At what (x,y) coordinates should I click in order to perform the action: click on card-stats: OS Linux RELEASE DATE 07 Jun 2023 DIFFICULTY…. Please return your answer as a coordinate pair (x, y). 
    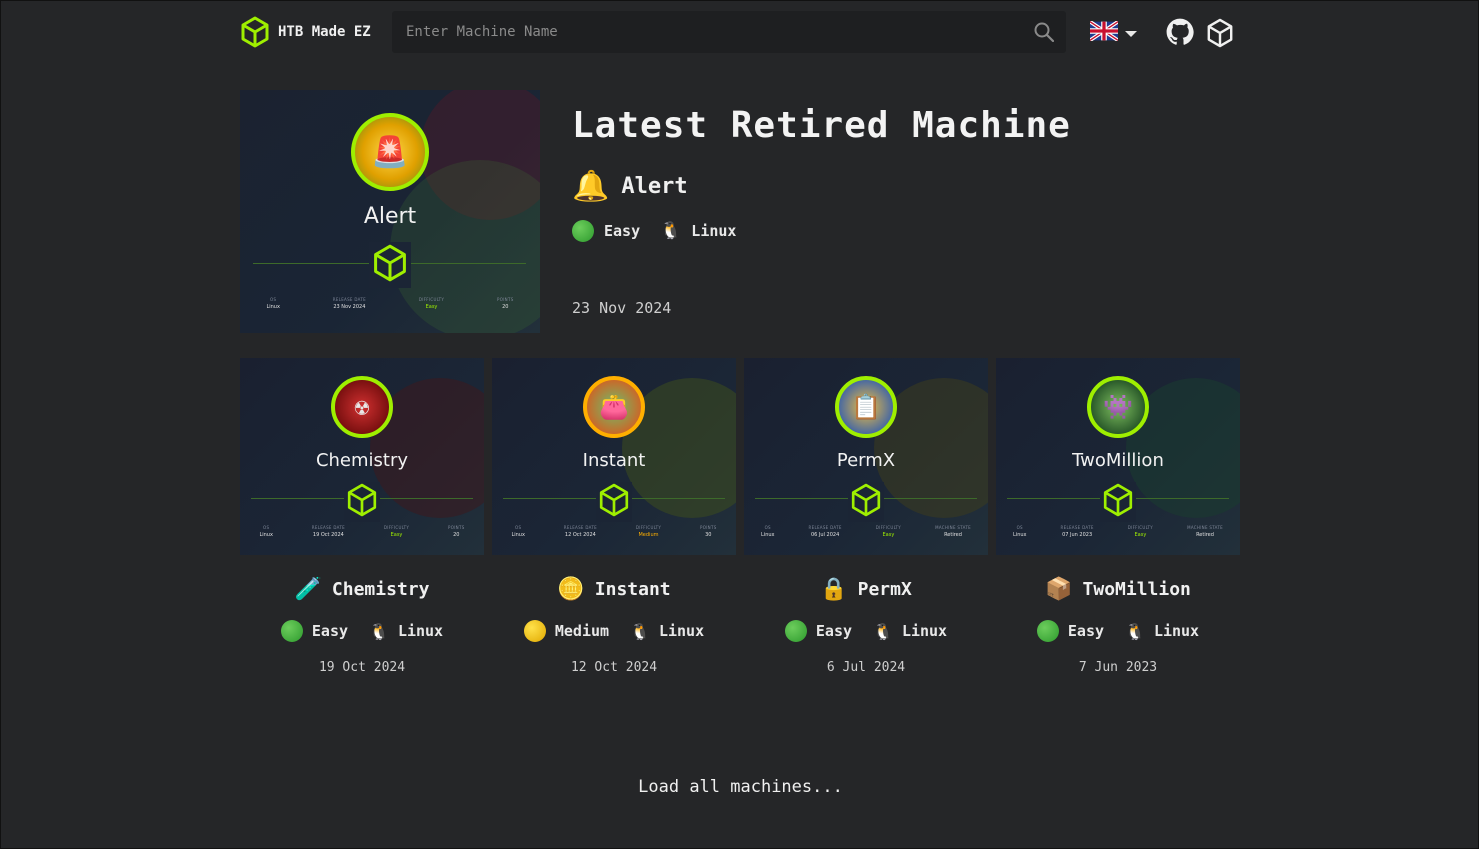
    Looking at the image, I should click on (1118, 531).